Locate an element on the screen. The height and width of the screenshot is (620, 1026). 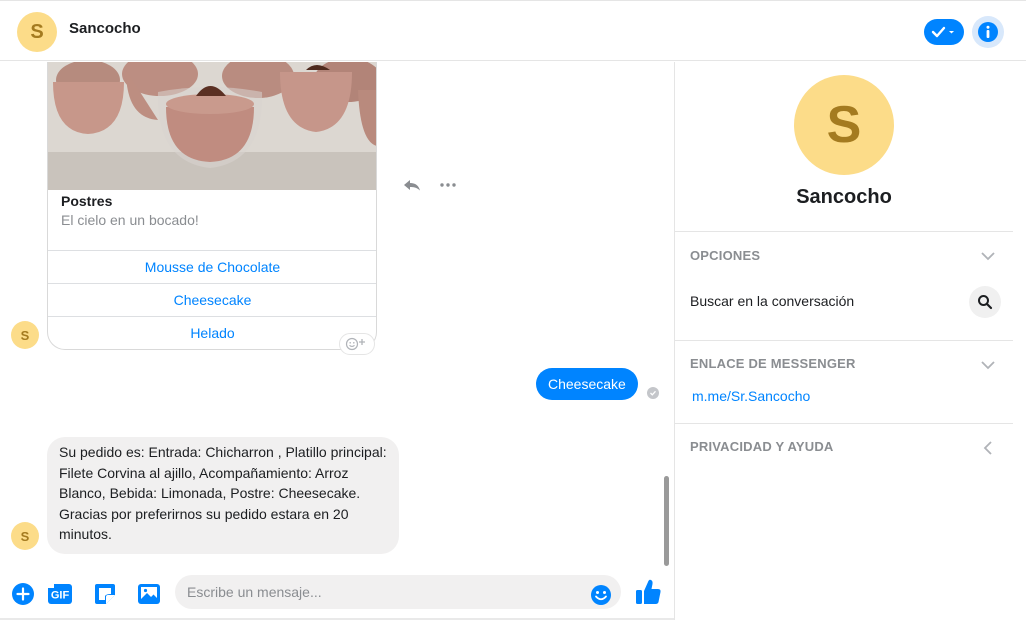
check-icon is located at coordinates (653, 393).